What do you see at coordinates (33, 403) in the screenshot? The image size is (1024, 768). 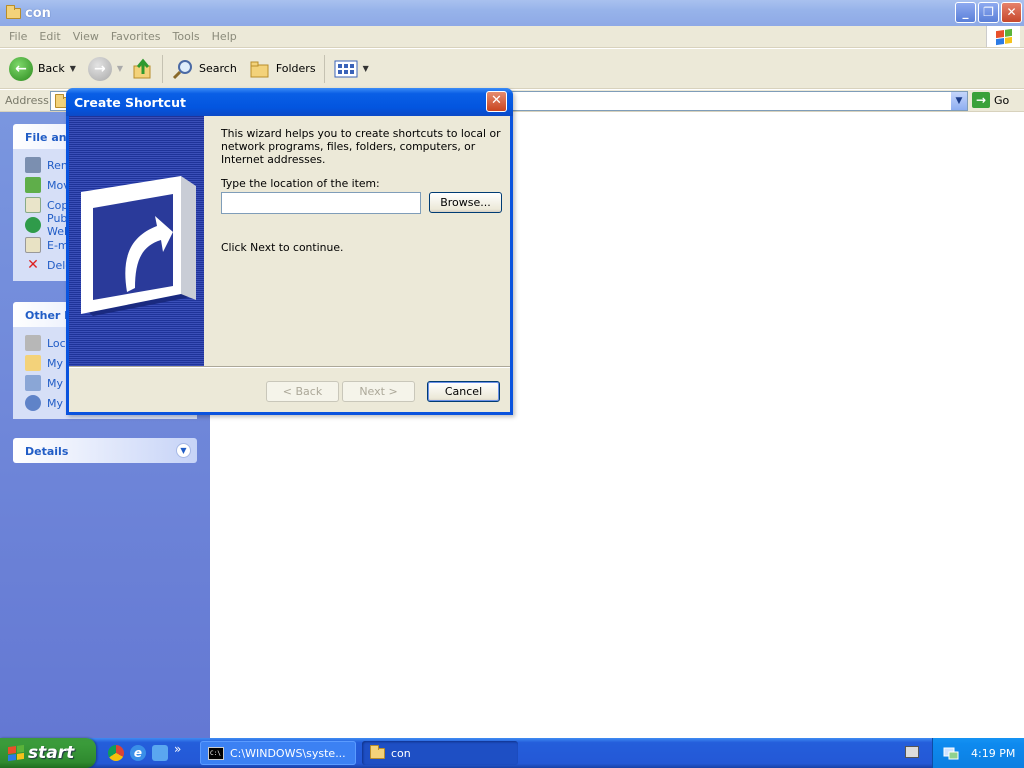 I see `network-places-icon` at bounding box center [33, 403].